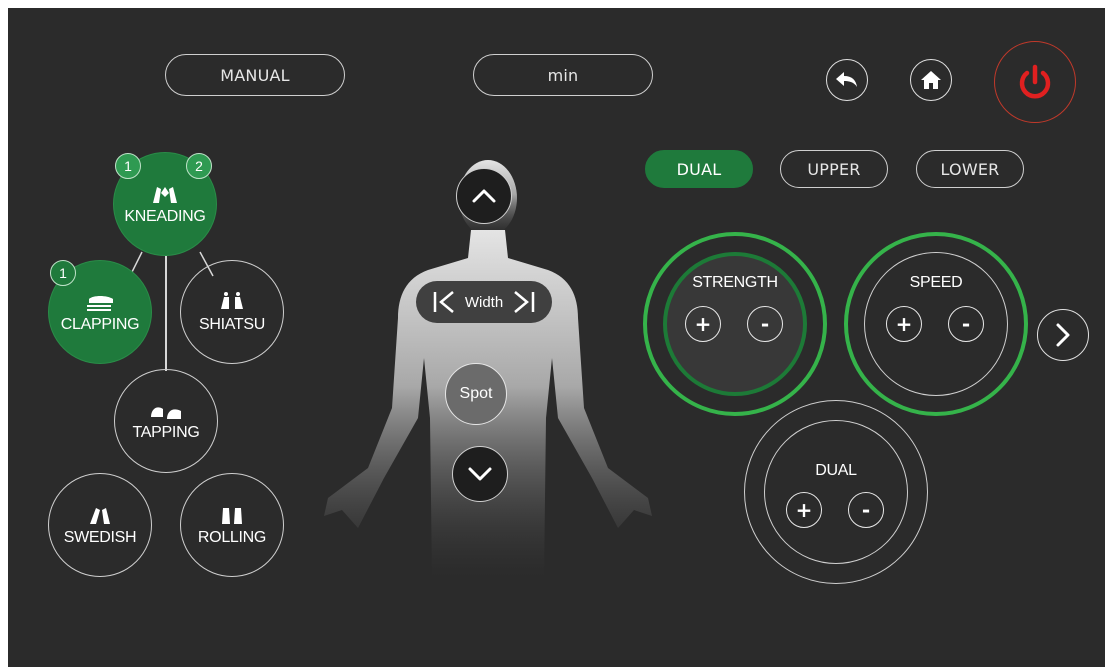 This screenshot has height=667, width=1105. What do you see at coordinates (866, 510) in the screenshot?
I see `dual-minus-button: -` at bounding box center [866, 510].